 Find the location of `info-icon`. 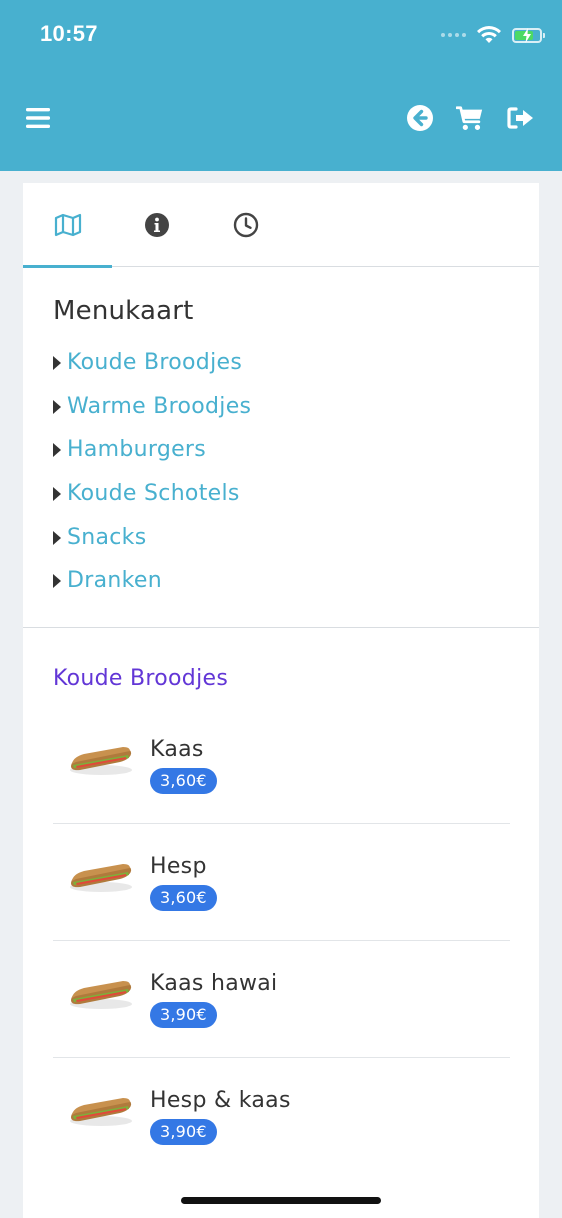

info-icon is located at coordinates (156, 225).